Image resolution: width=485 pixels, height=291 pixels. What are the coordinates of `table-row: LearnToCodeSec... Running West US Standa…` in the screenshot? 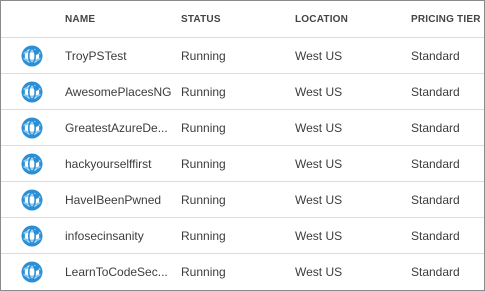 It's located at (242, 272).